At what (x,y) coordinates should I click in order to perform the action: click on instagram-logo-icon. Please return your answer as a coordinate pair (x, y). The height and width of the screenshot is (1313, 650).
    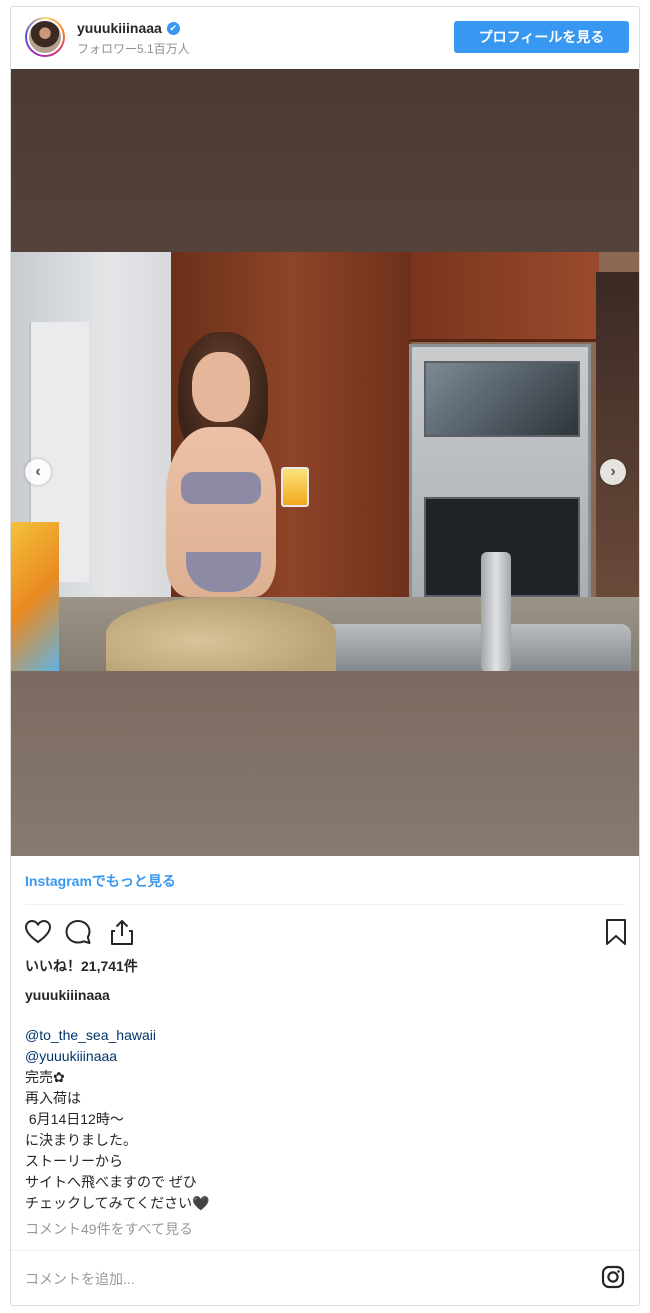
    Looking at the image, I should click on (613, 1277).